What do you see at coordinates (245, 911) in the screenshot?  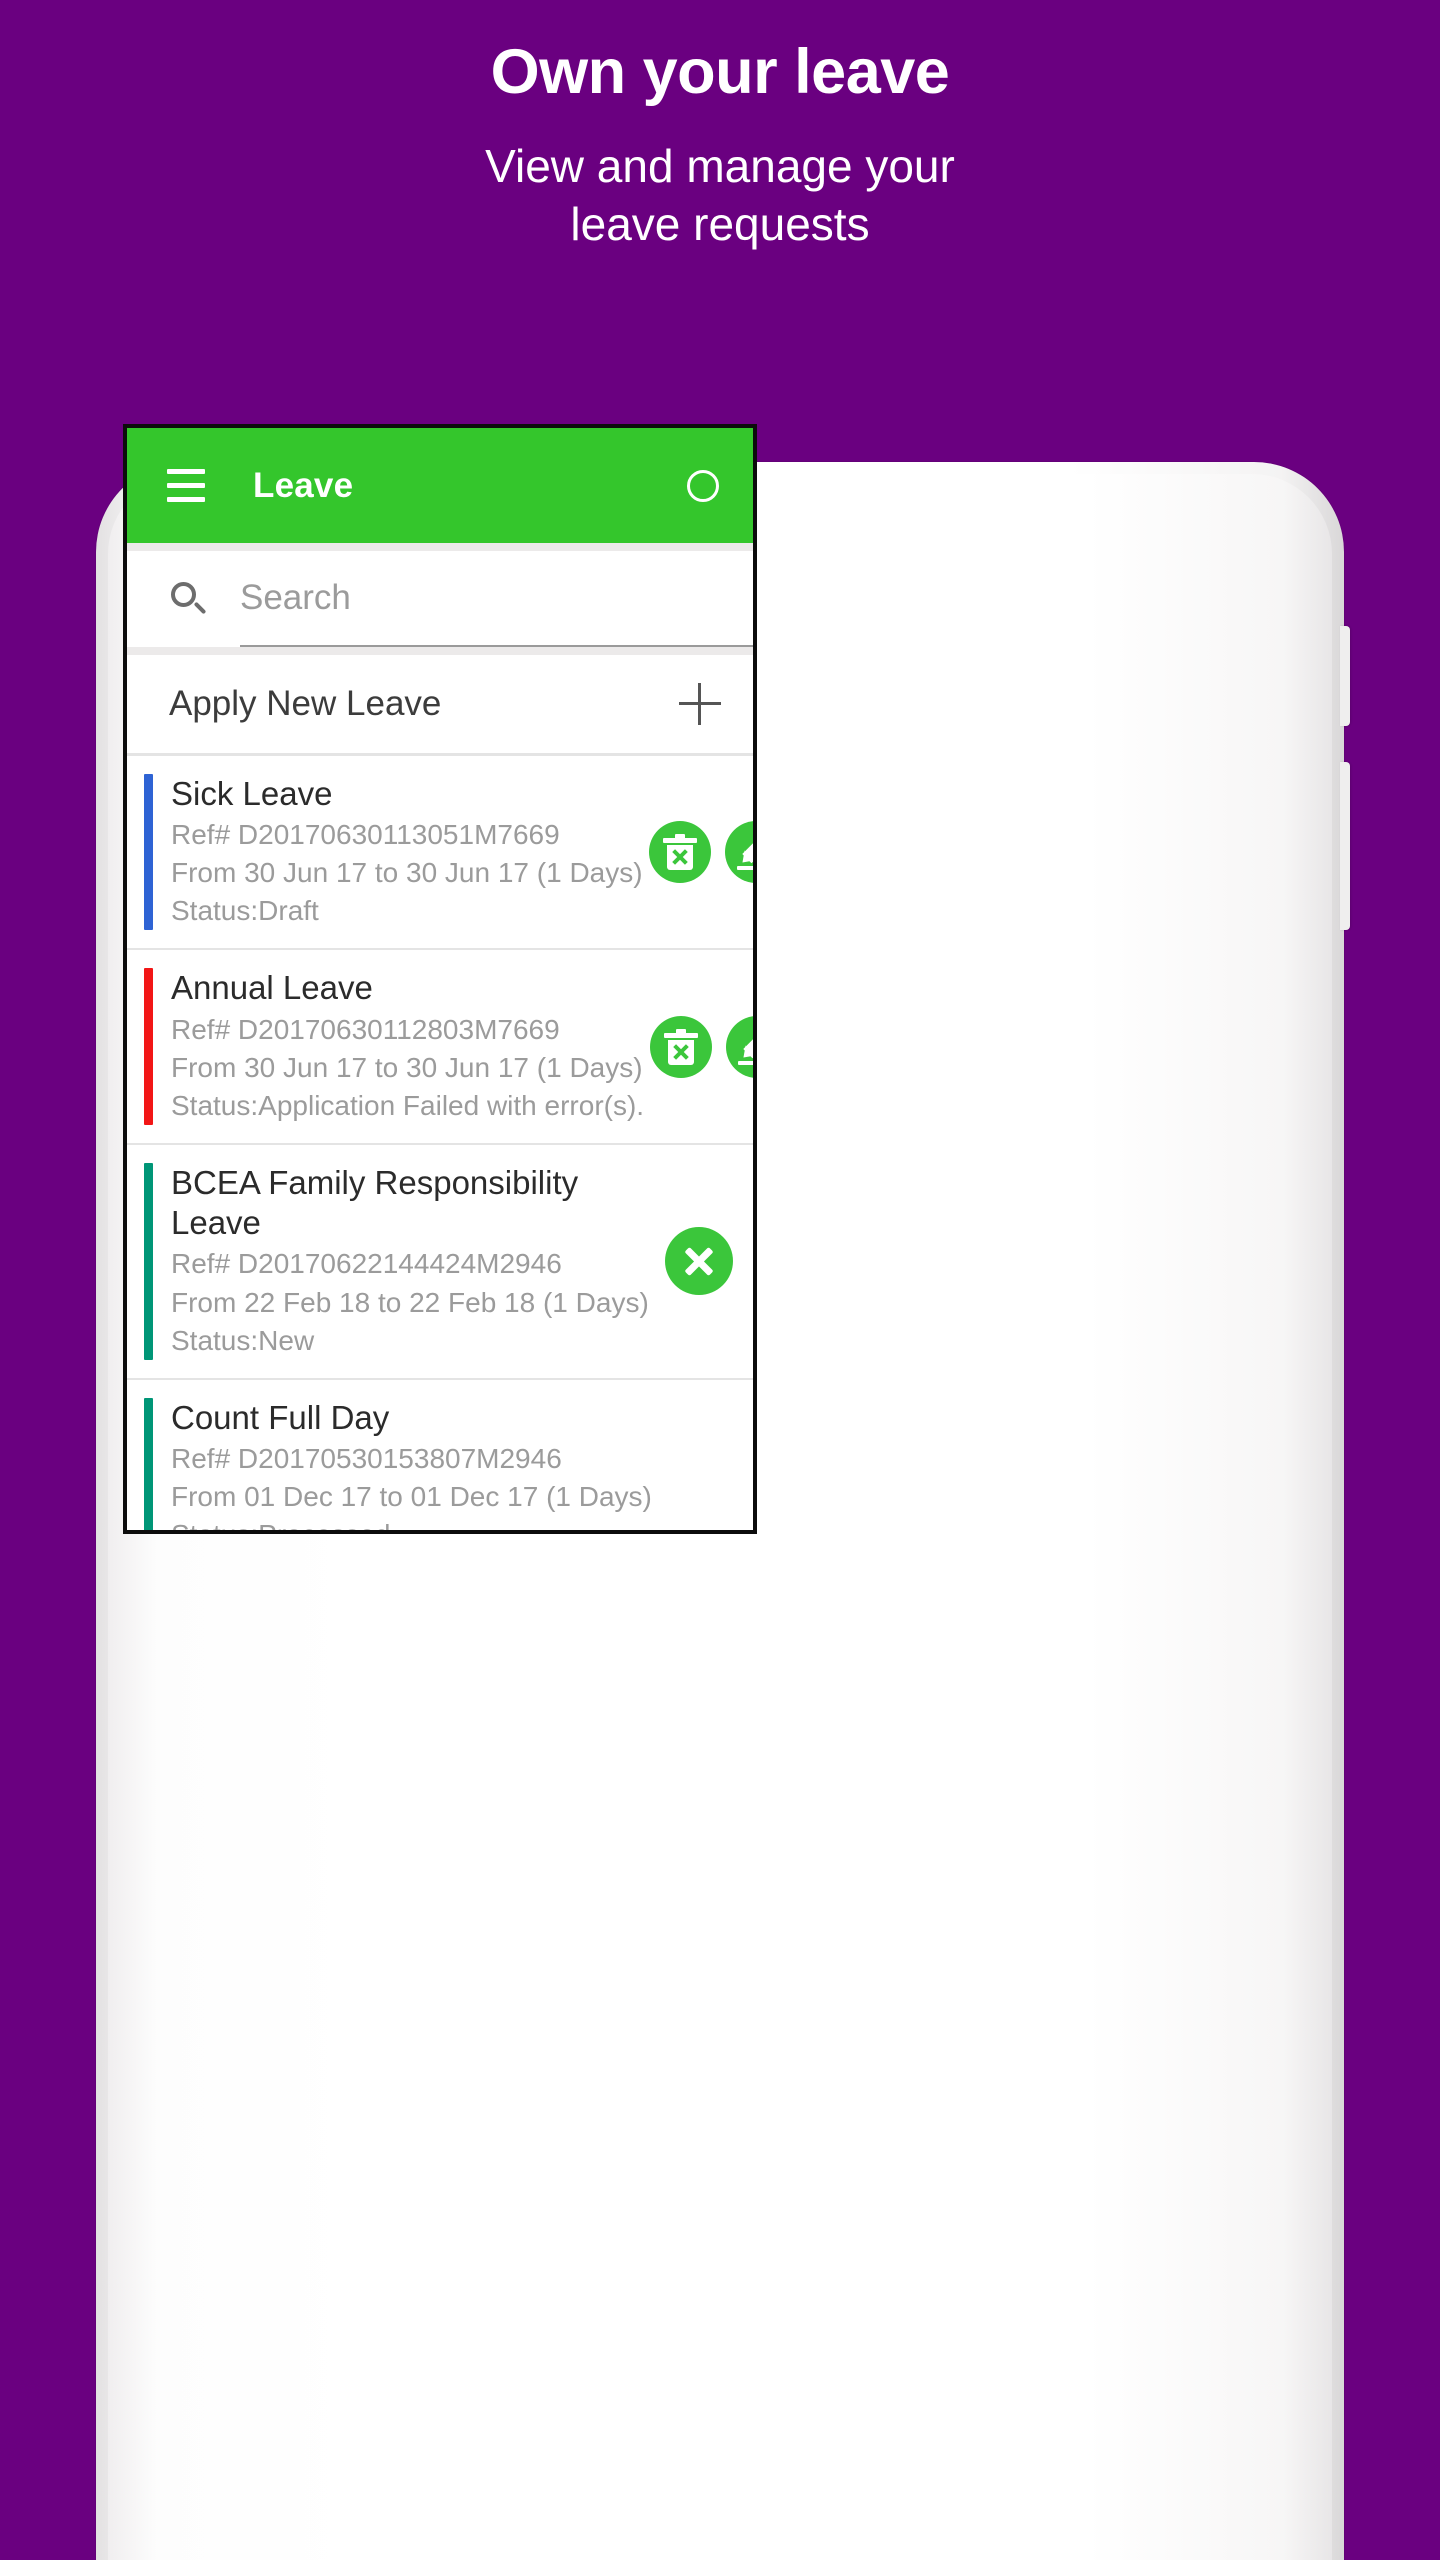 I see `leave-status: Status:Draft` at bounding box center [245, 911].